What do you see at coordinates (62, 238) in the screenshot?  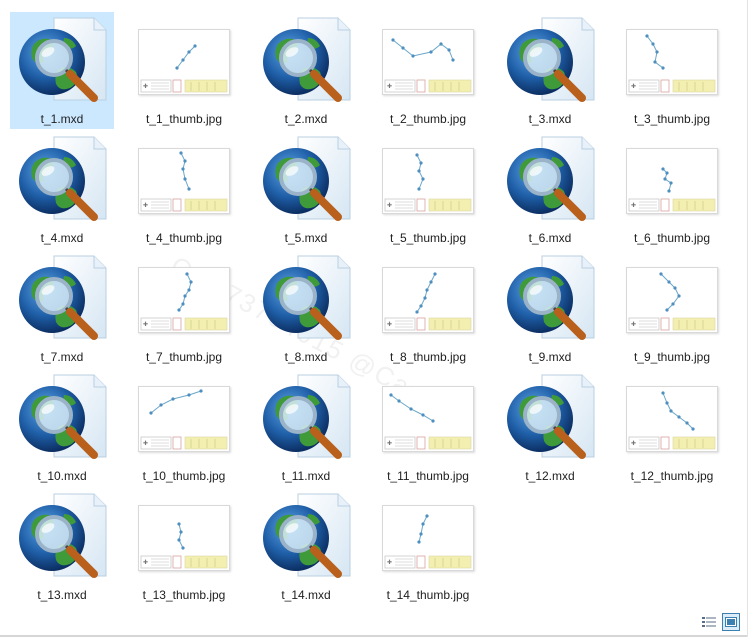 I see `file-name-label: t_4.mxd` at bounding box center [62, 238].